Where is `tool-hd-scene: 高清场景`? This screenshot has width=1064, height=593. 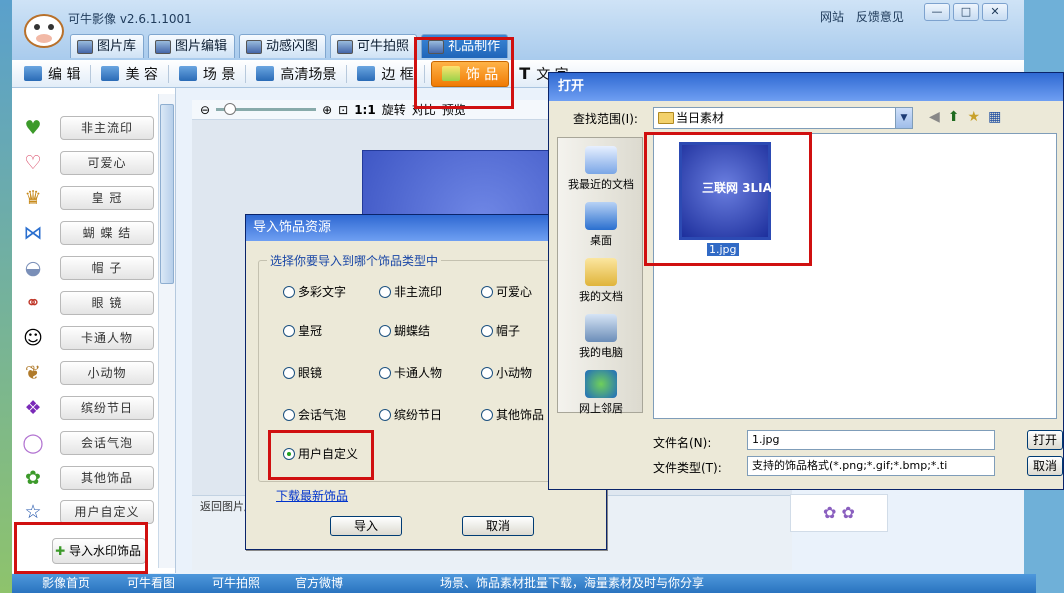 tool-hd-scene: 高清场景 is located at coordinates (296, 74).